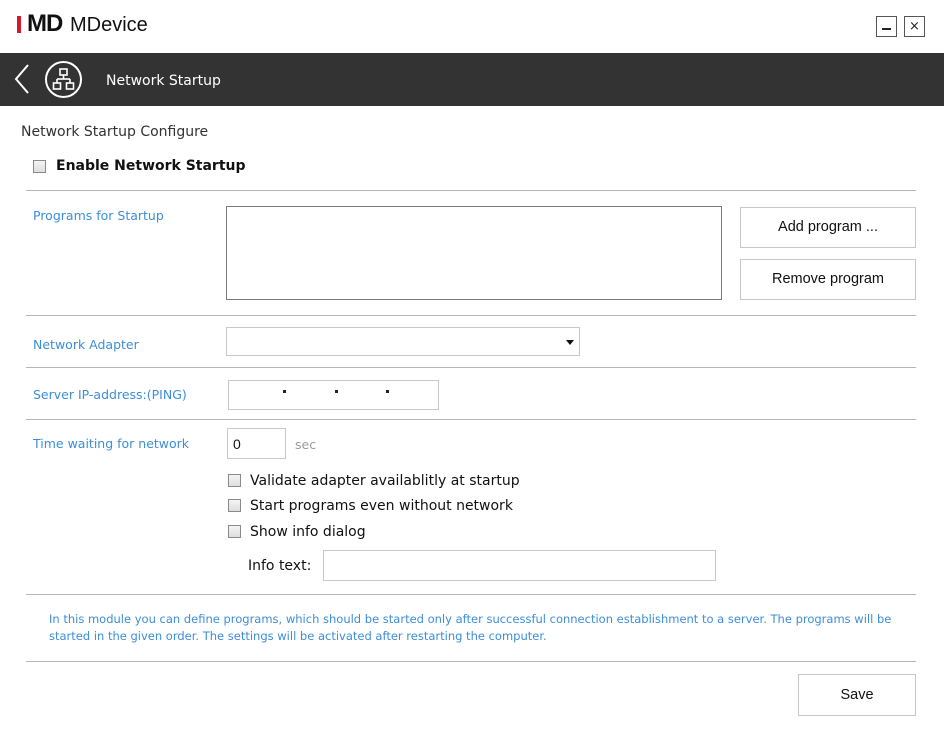 The width and height of the screenshot is (944, 732). What do you see at coordinates (857, 695) in the screenshot?
I see `save-button: Save` at bounding box center [857, 695].